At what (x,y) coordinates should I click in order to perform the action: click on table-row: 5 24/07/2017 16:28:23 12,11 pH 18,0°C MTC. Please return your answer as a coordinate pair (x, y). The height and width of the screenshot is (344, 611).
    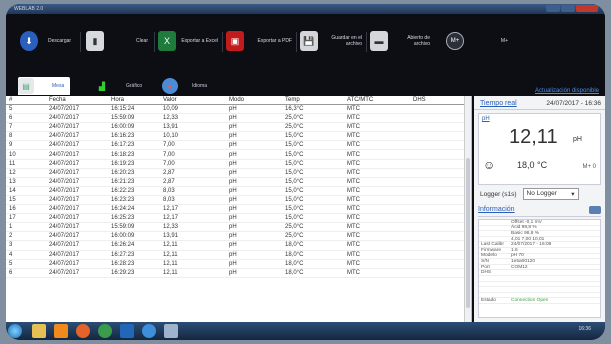
    Looking at the image, I should click on (235, 264).